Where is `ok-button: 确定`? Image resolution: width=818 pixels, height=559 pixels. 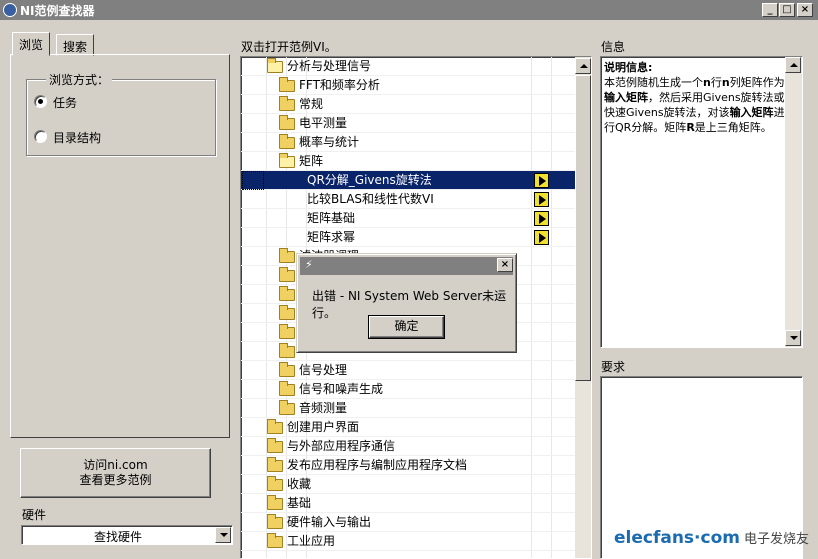 ok-button: 确定 is located at coordinates (406, 327).